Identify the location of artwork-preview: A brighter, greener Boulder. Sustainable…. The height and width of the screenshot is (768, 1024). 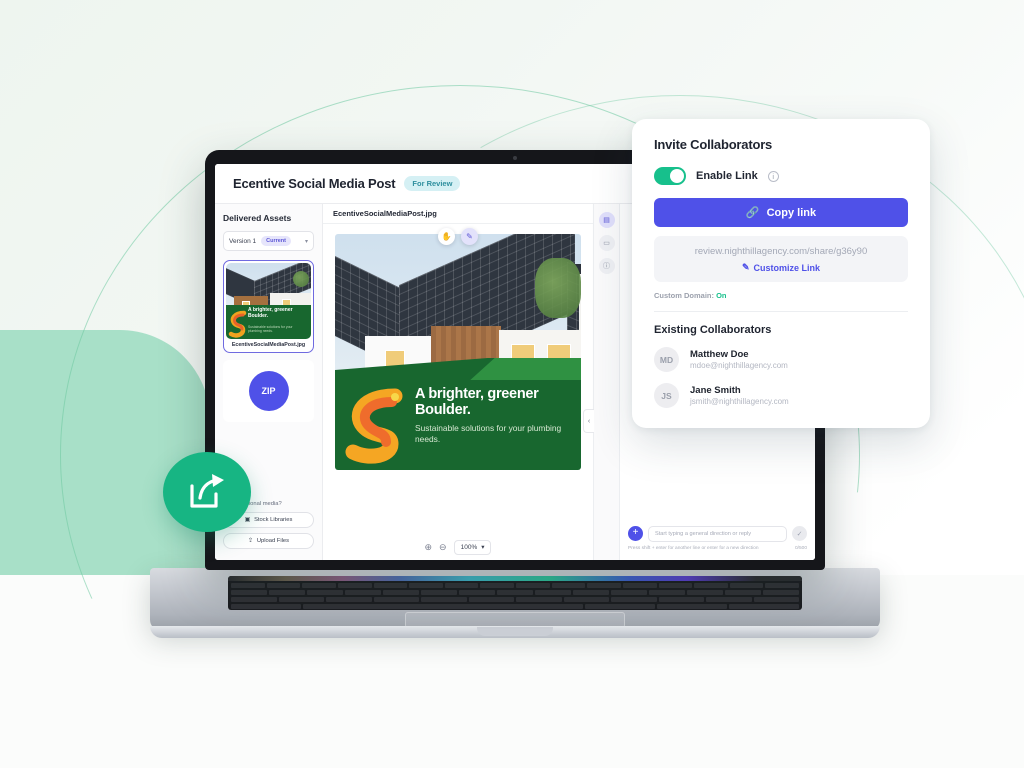
(458, 352).